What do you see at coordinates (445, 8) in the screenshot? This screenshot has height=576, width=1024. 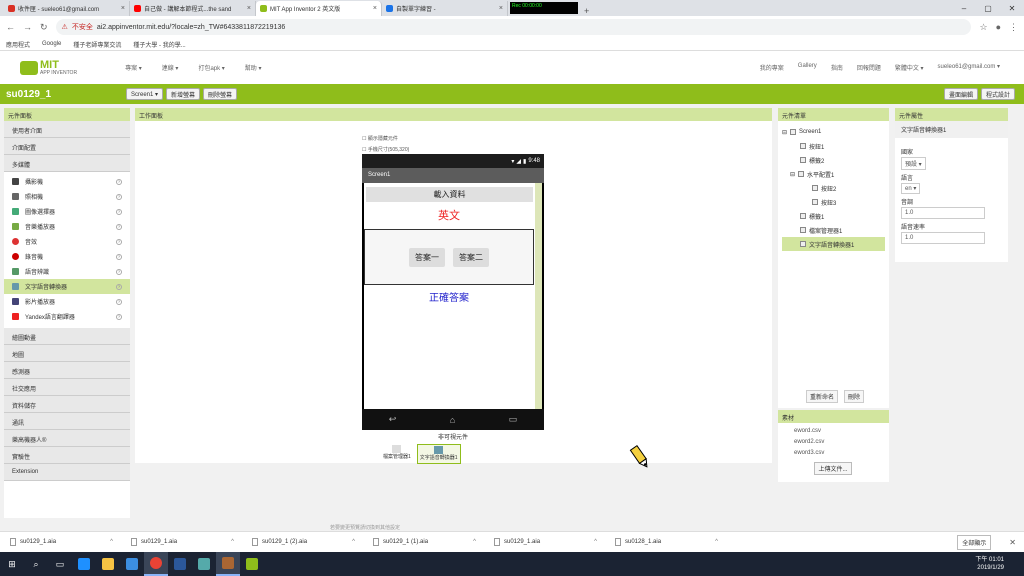 I see `browser-tab: 自製單字練習 - ×` at bounding box center [445, 8].